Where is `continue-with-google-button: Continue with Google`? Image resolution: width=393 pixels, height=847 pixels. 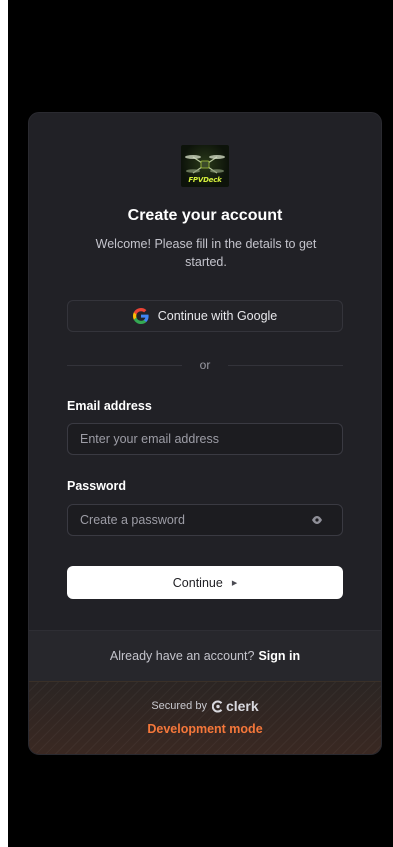
continue-with-google-button: Continue with Google is located at coordinates (205, 316).